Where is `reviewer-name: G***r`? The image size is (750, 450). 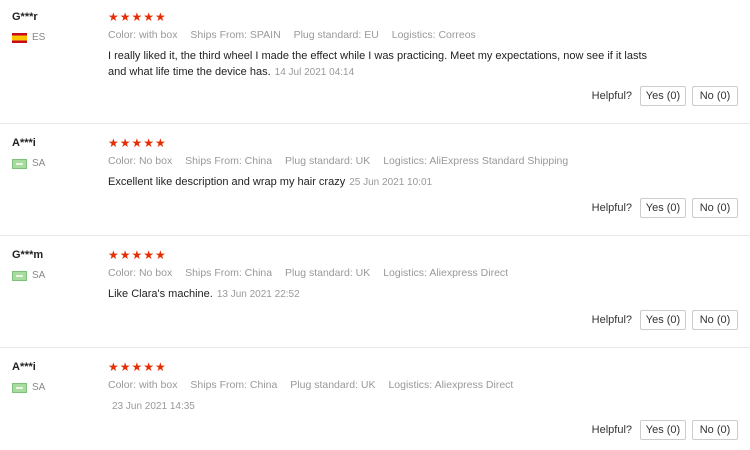 reviewer-name: G***r is located at coordinates (25, 17).